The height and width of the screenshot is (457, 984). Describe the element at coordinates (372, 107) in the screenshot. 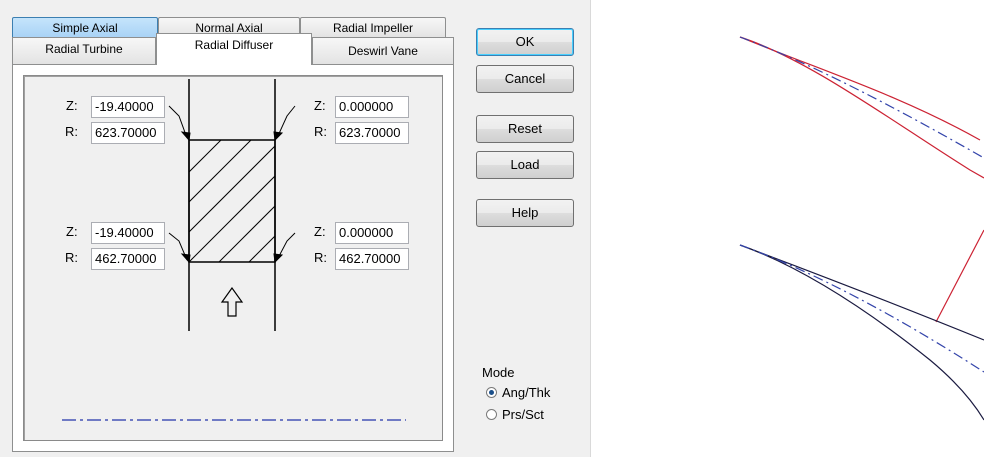

I see `top-right-z-field: 0.000000` at that location.